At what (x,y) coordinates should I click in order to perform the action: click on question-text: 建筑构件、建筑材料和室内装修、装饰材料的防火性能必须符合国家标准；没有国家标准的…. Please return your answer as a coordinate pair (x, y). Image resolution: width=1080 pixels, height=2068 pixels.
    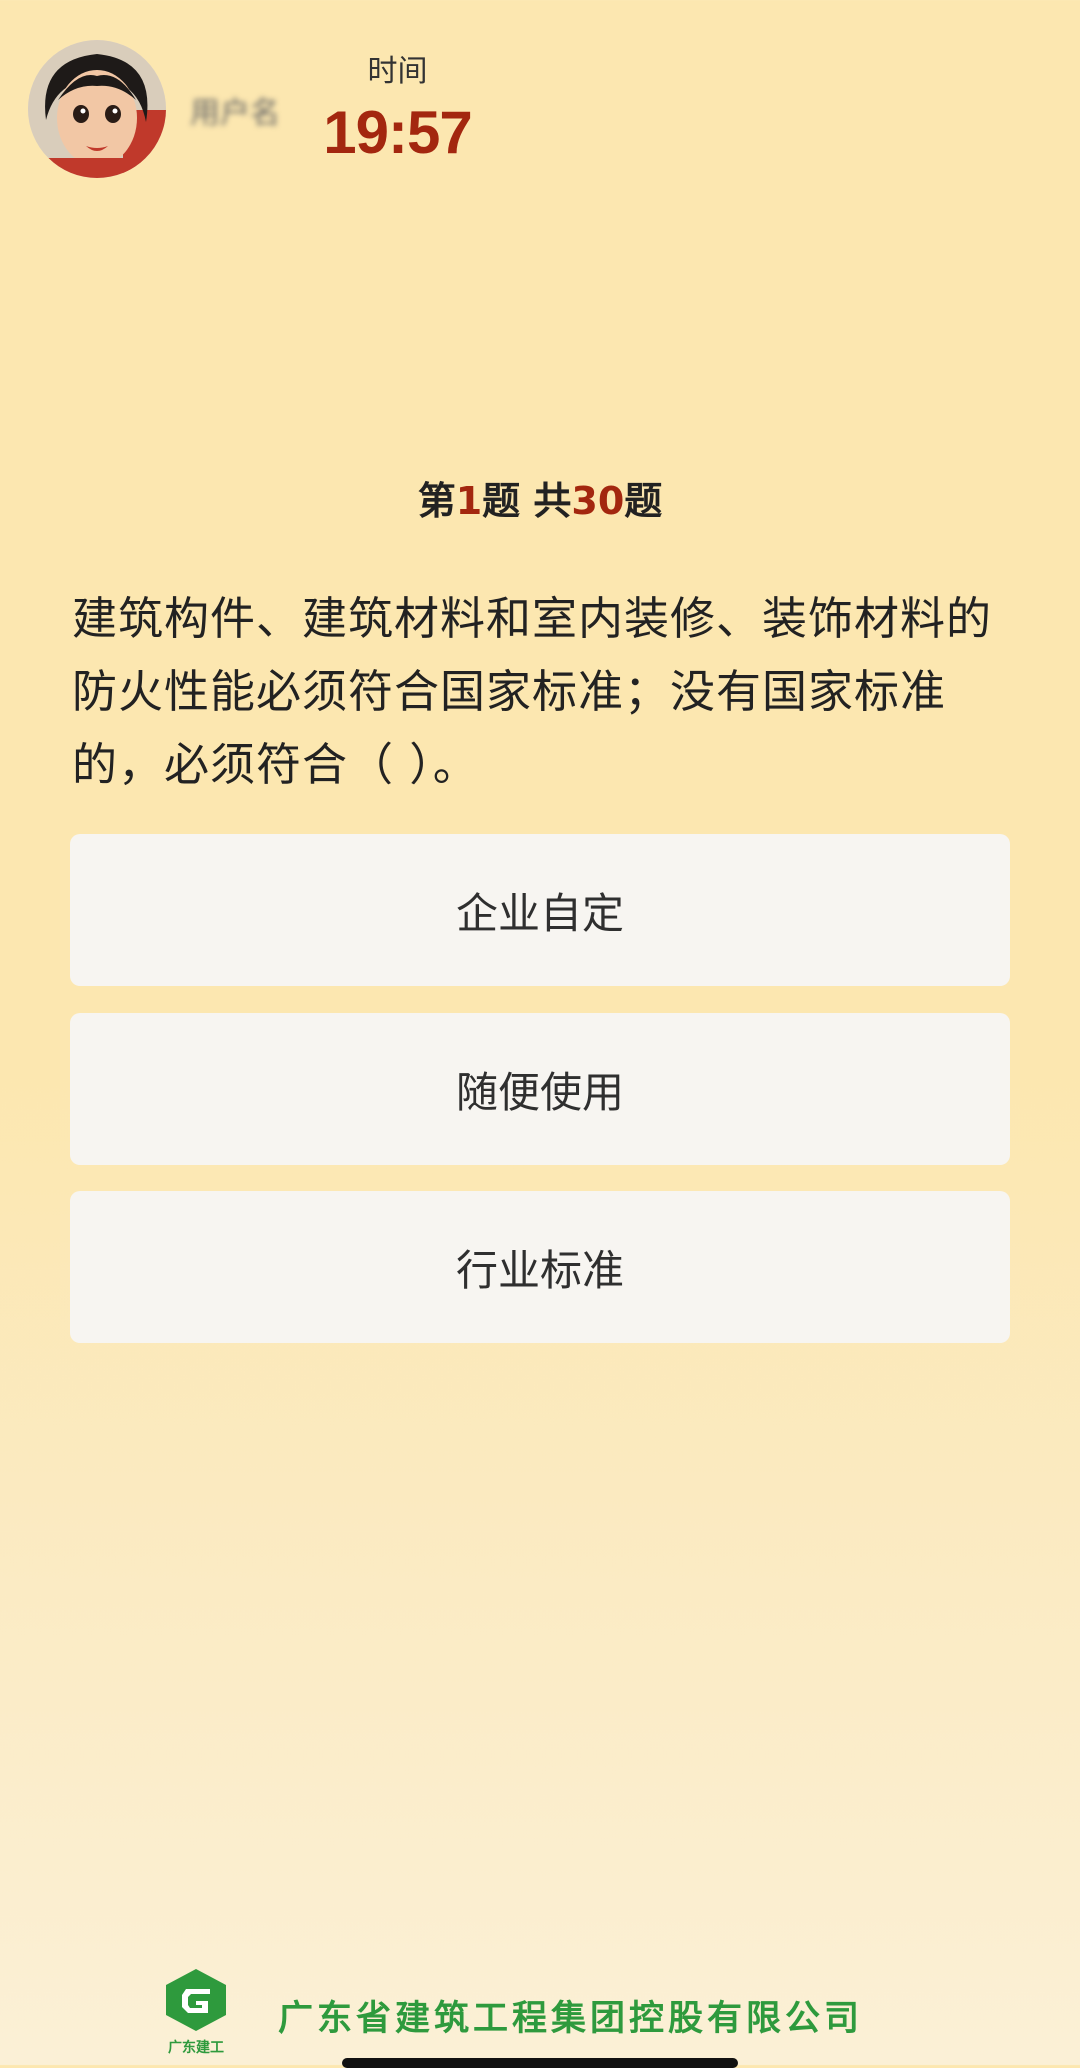
    Looking at the image, I should click on (532, 691).